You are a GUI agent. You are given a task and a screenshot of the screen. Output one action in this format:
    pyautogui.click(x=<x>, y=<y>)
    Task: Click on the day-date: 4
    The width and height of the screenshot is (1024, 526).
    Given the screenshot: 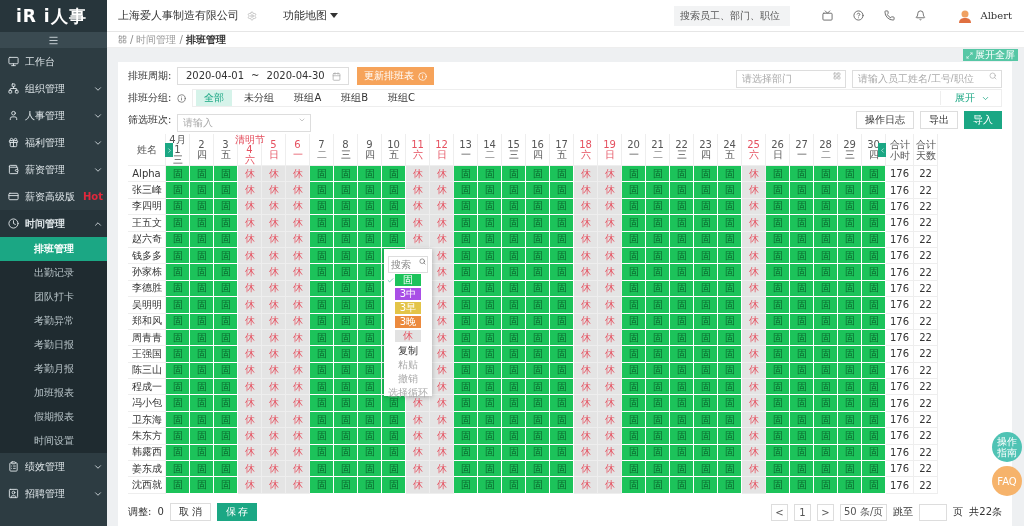 What is the action you would take?
    pyautogui.click(x=249, y=149)
    